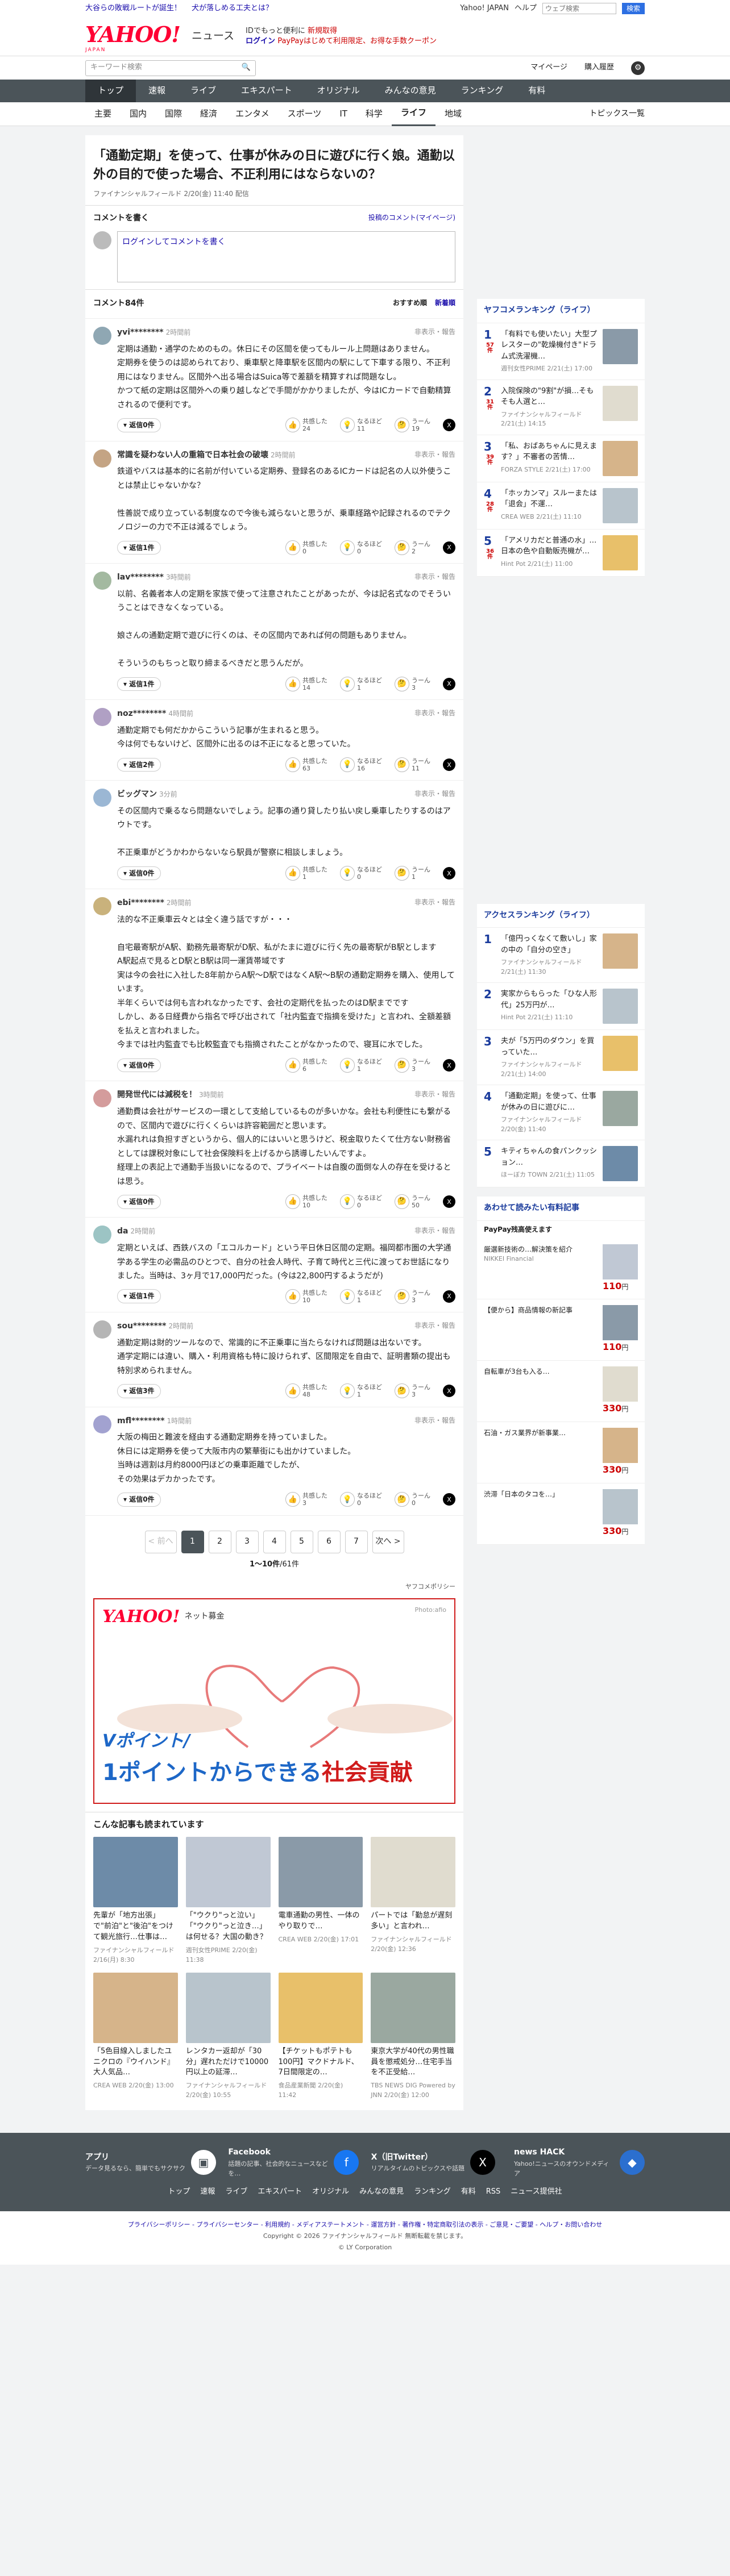 This screenshot has height=2576, width=730. I want to click on paid-article-item: 渋滞「日本のタコを…」 330円, so click(561, 1514).